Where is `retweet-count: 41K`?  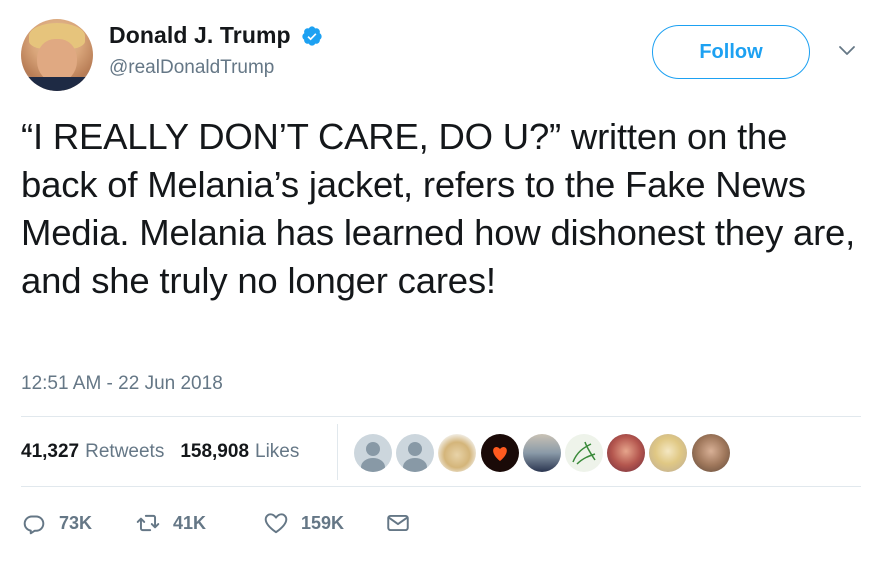
retweet-count: 41K is located at coordinates (190, 522).